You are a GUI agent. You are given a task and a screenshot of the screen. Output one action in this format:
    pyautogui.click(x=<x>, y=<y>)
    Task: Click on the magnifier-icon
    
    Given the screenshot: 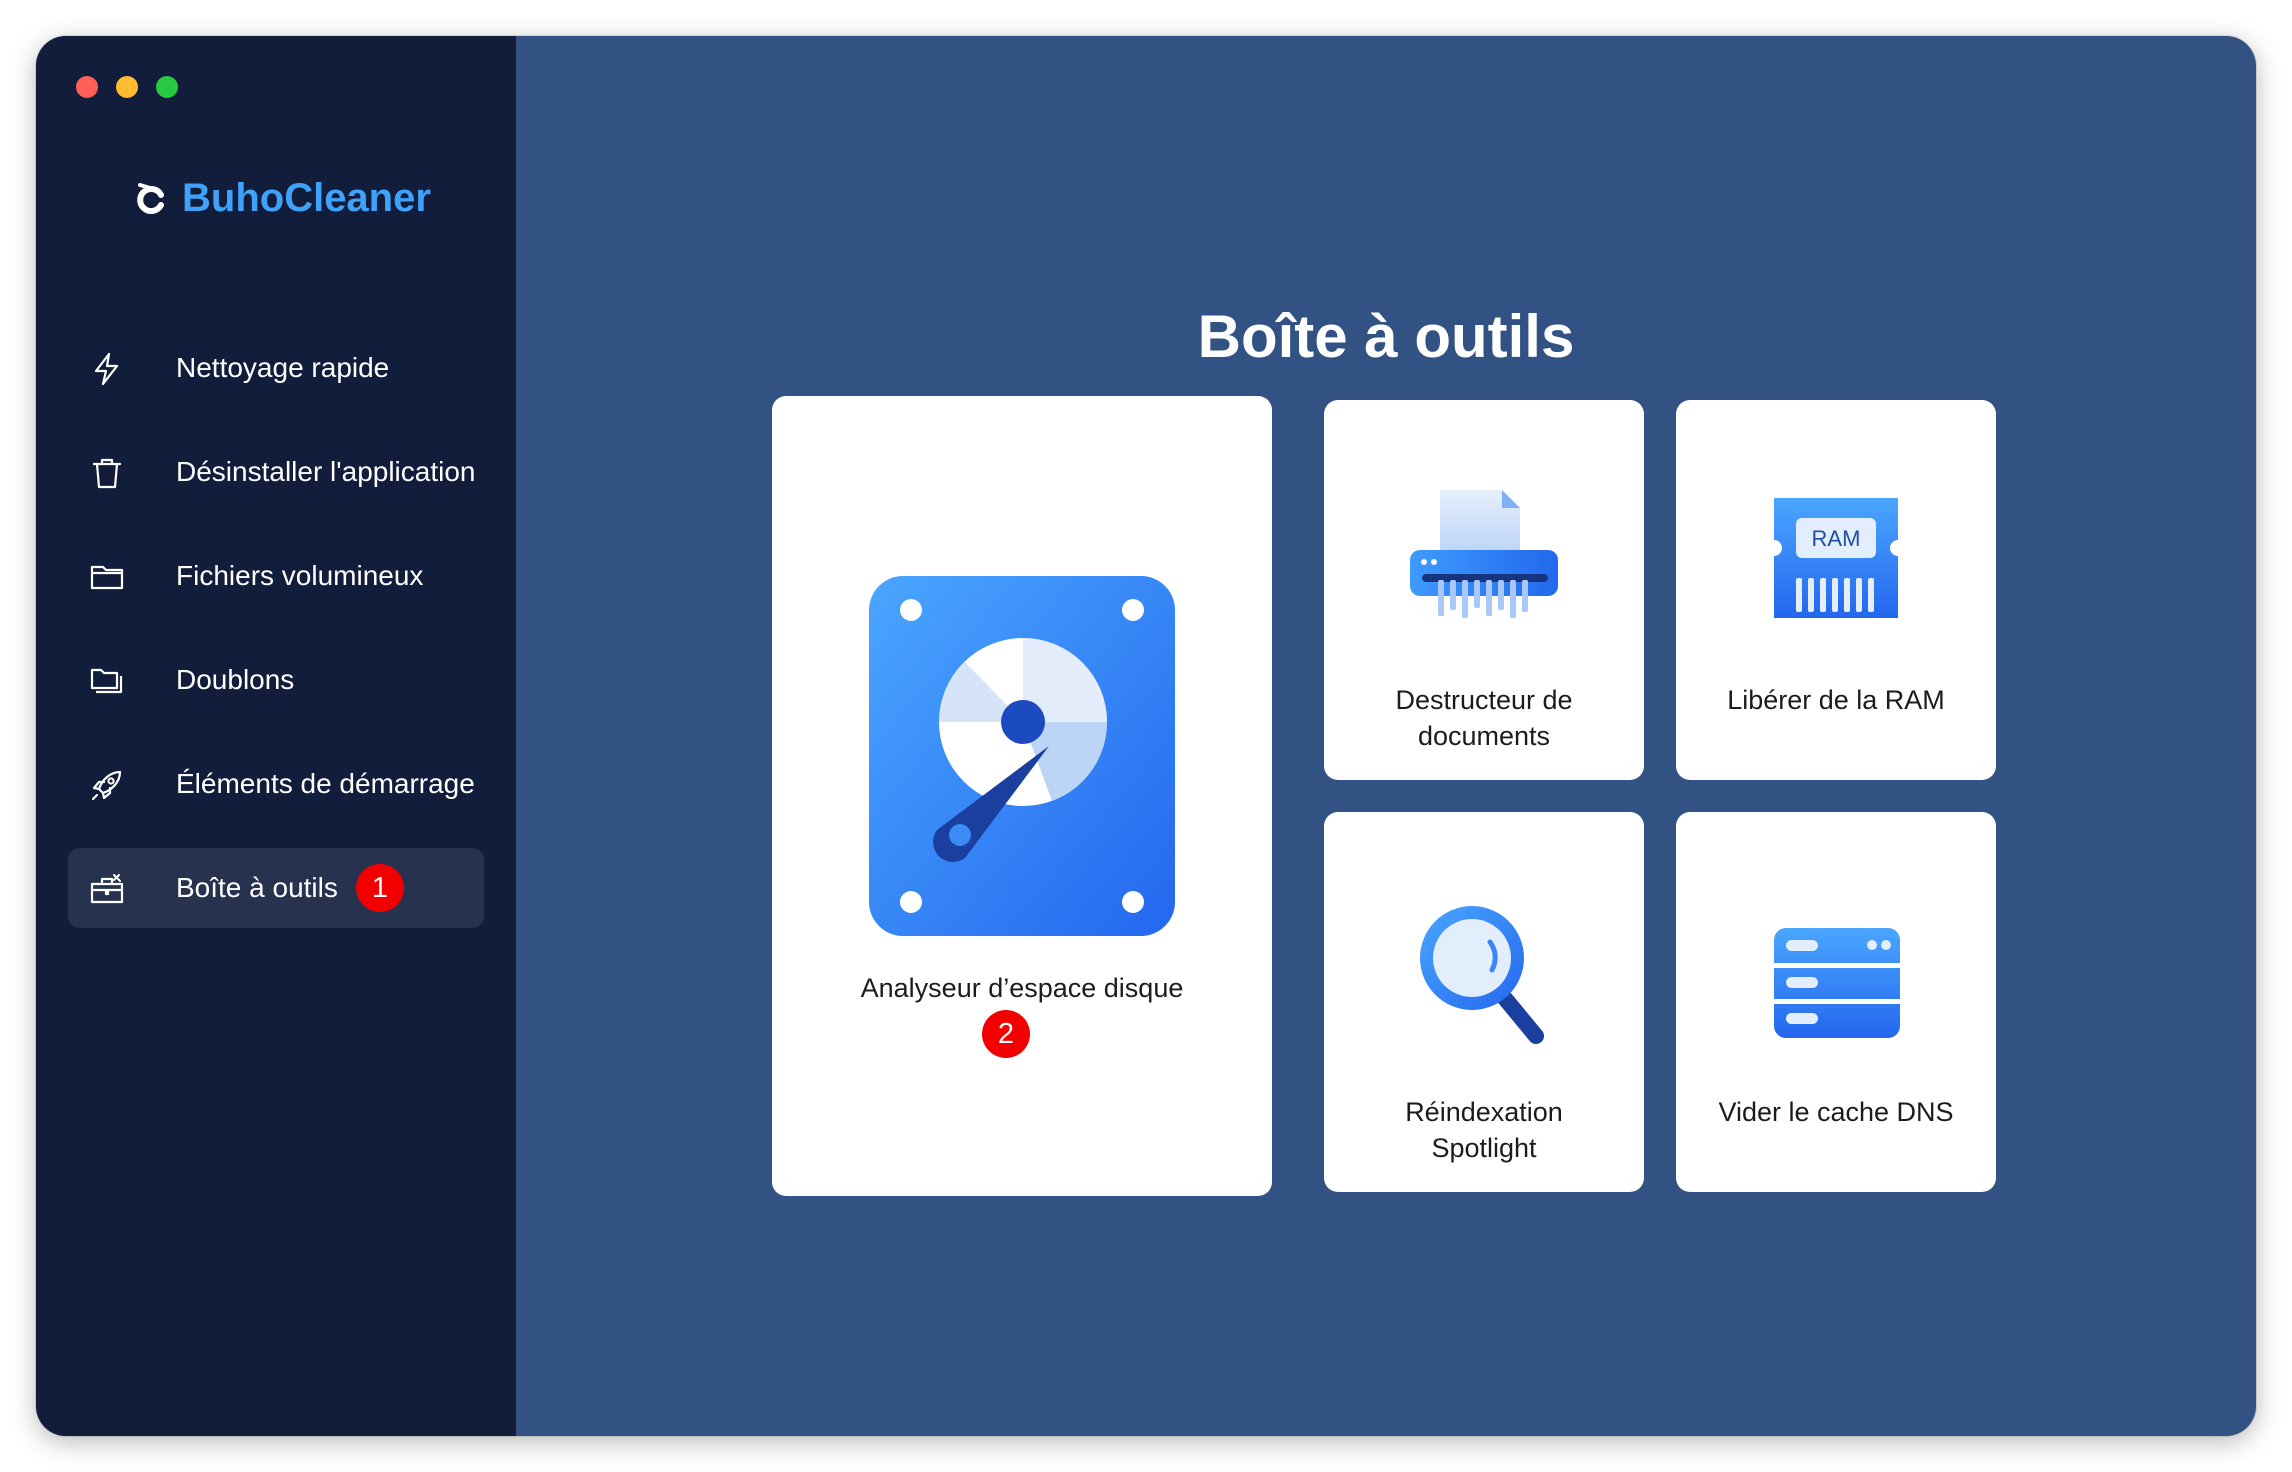 What is the action you would take?
    pyautogui.click(x=1482, y=975)
    